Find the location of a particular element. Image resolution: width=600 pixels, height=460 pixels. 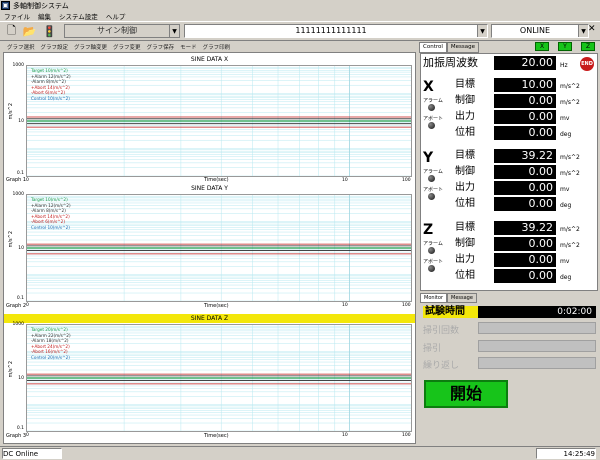

connection-select: ONLINE ▼ is located at coordinates (540, 31).